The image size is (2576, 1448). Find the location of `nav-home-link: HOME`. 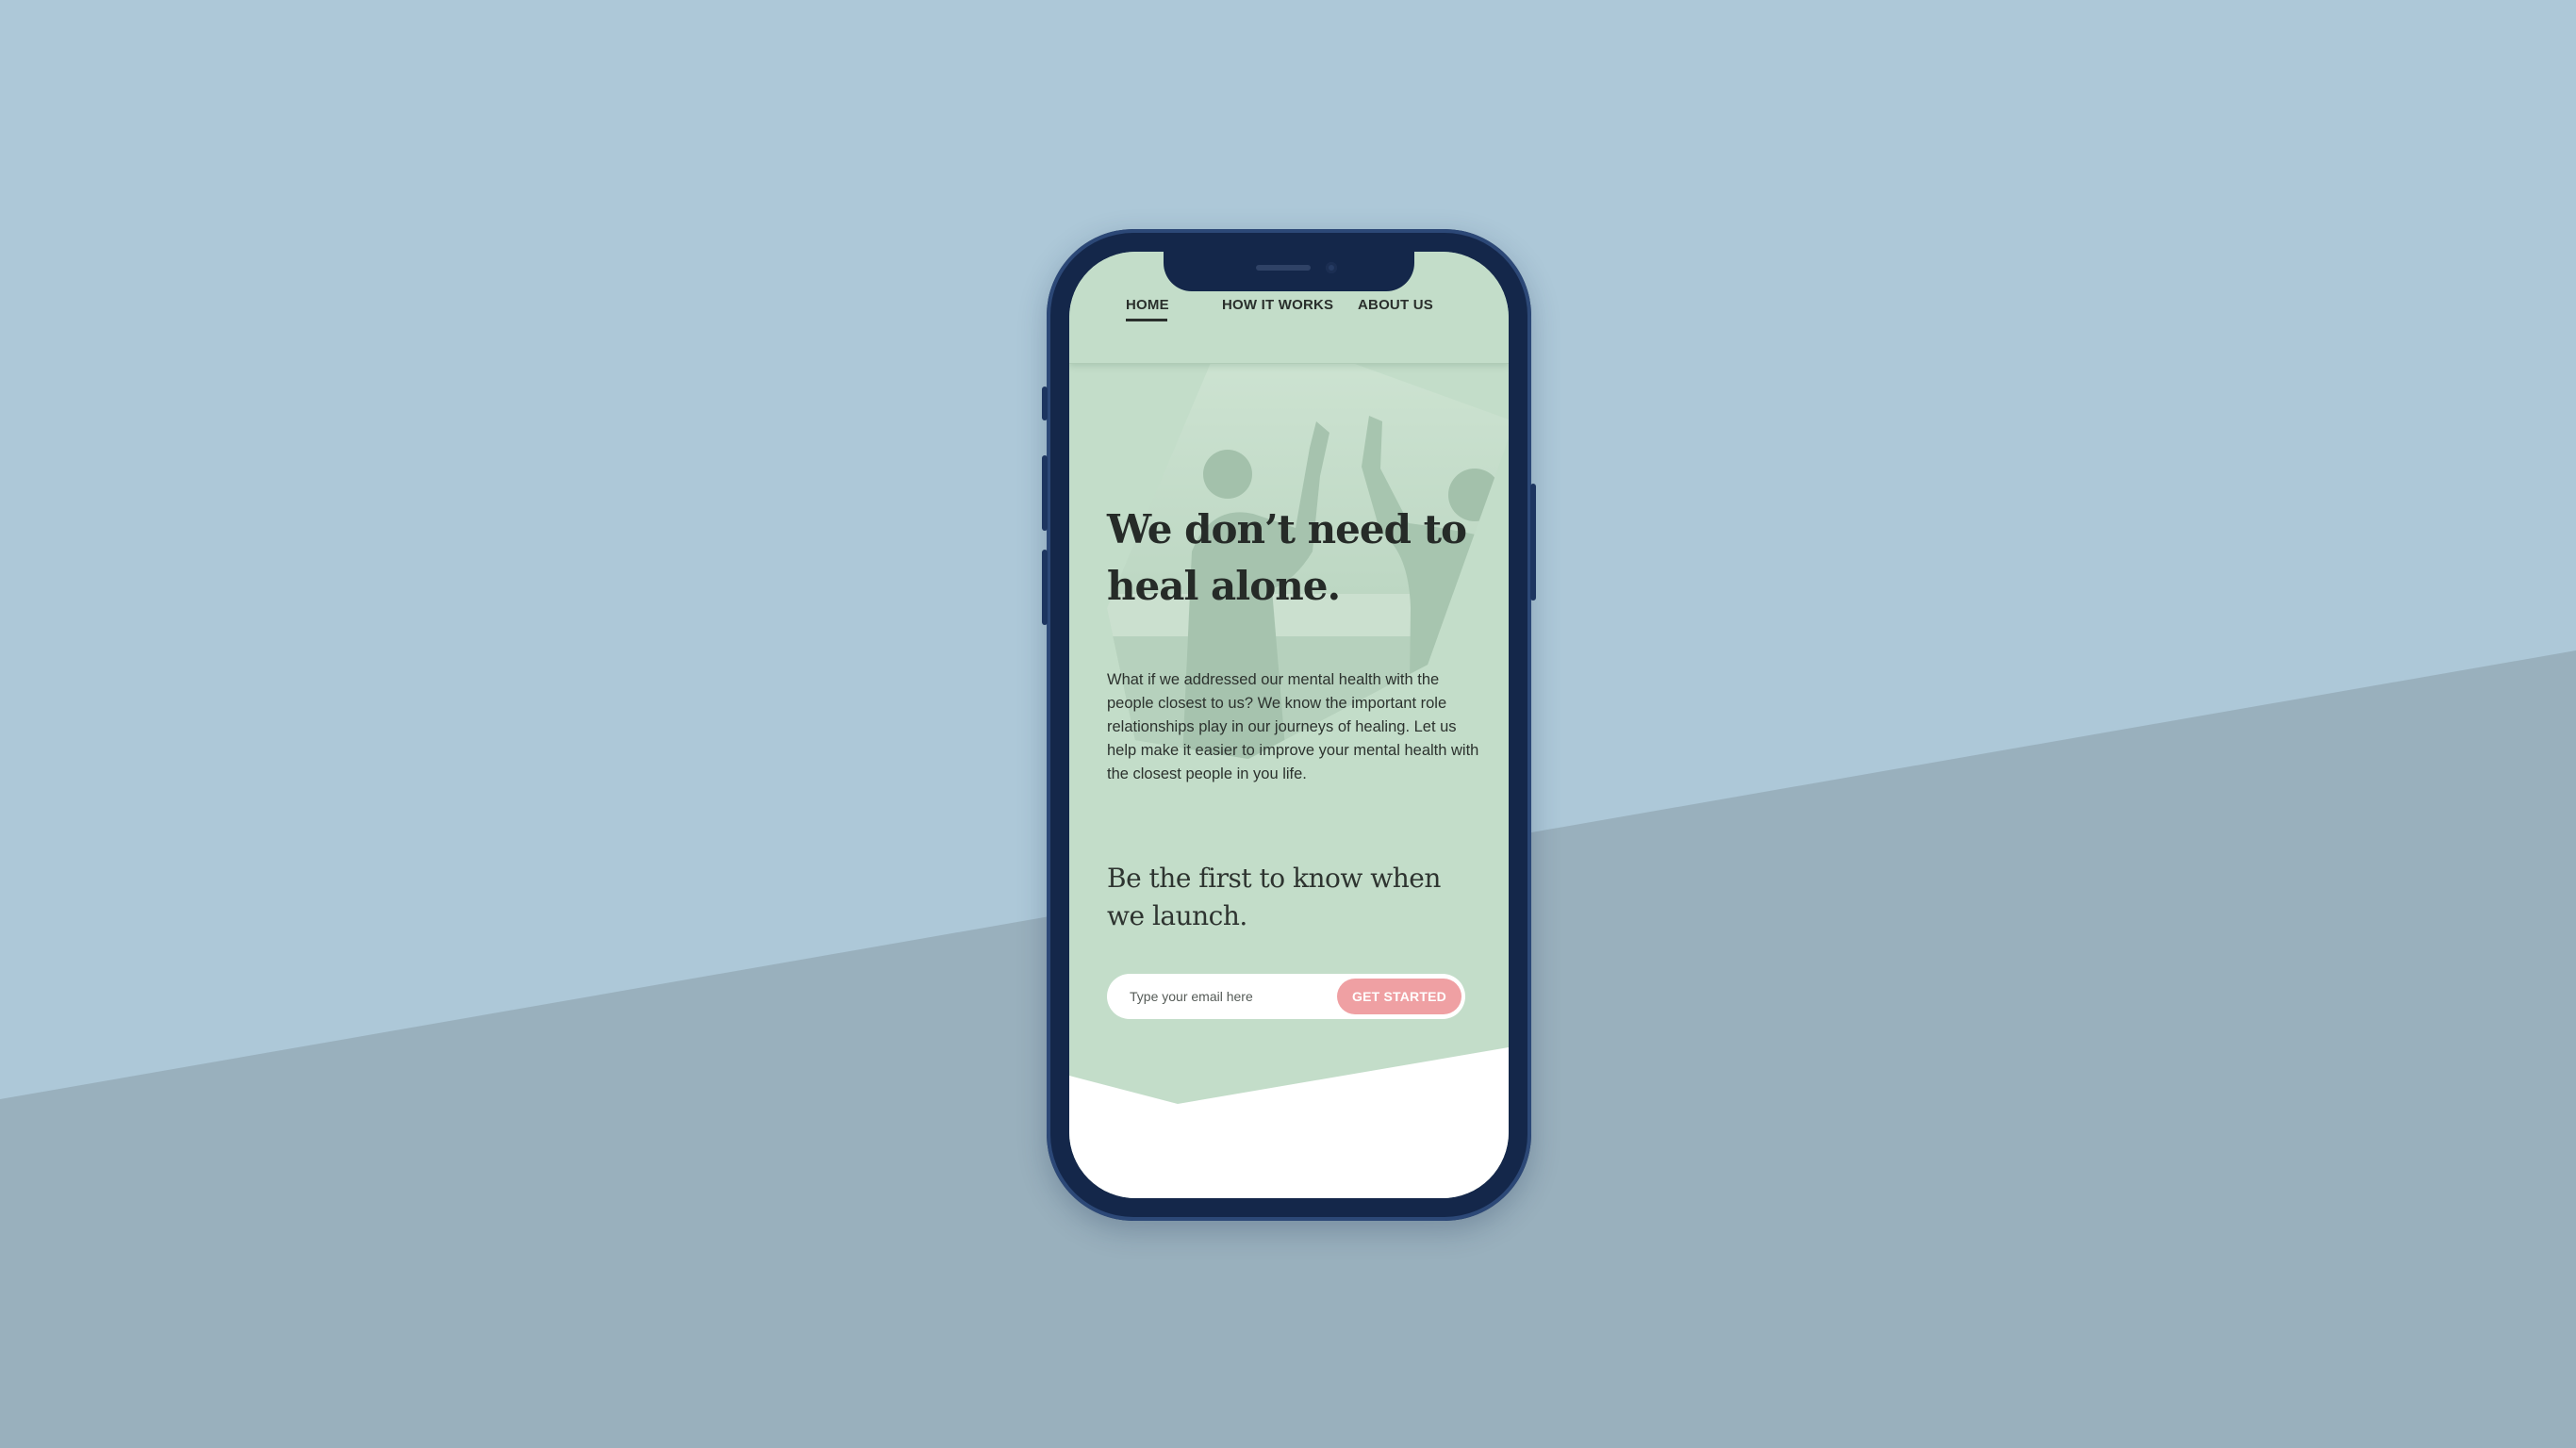

nav-home-link: HOME is located at coordinates (1147, 305).